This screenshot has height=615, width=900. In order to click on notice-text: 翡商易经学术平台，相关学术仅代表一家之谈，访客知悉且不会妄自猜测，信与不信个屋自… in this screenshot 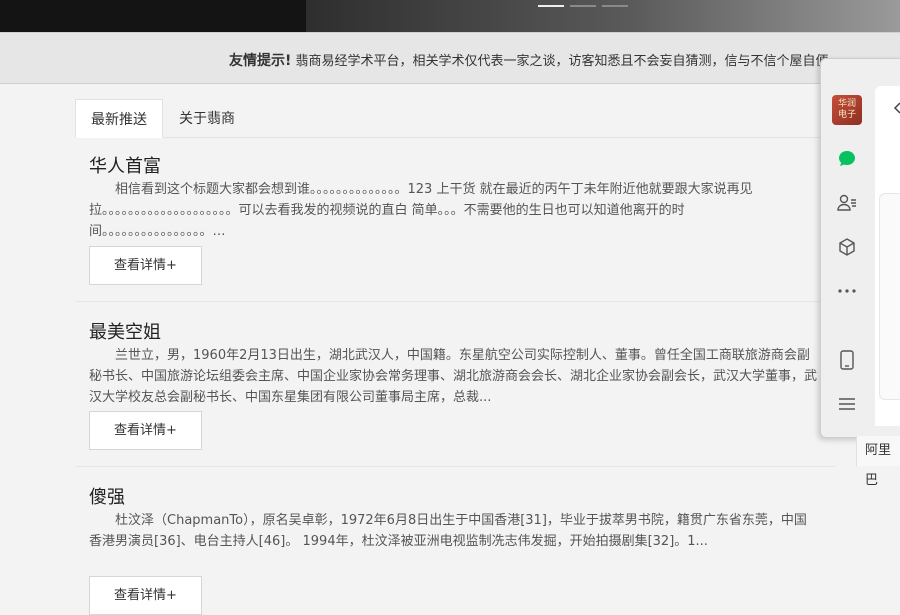, I will do `click(562, 61)`.